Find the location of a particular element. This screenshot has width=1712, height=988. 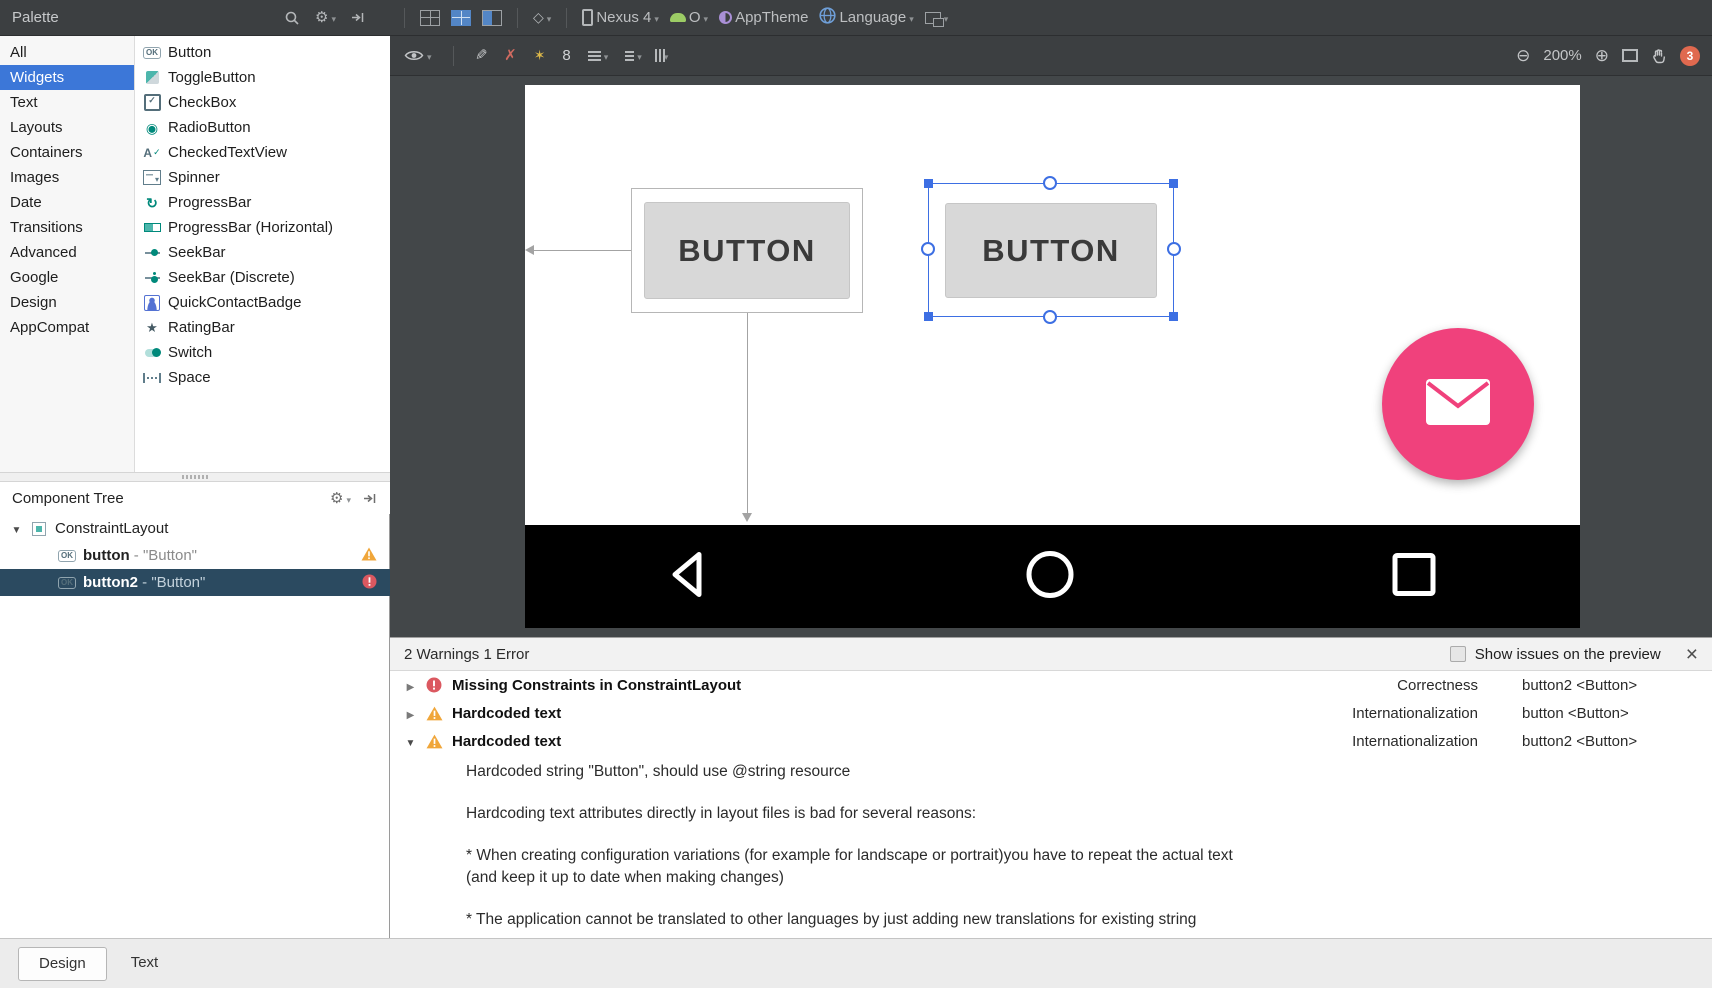

palette-item-label: ProgressBar (Horizontal) is located at coordinates (251, 227).